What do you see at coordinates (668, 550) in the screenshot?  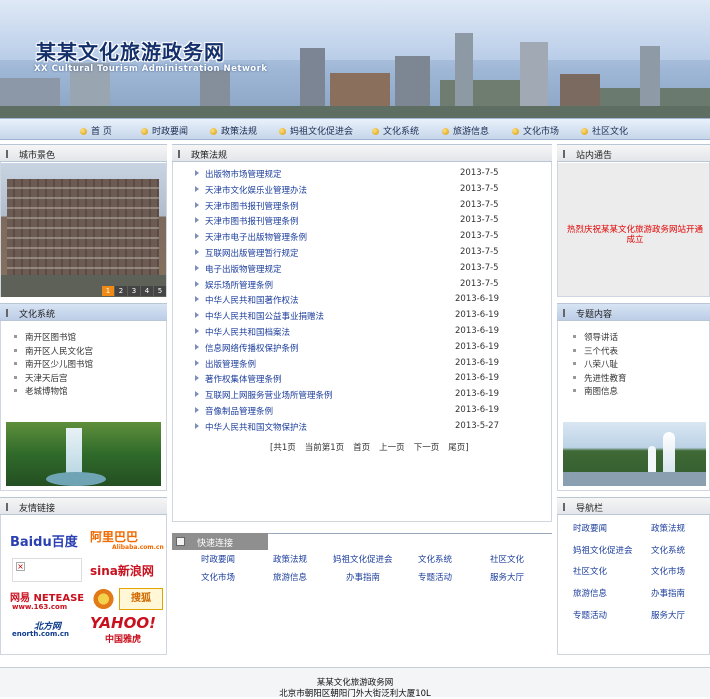 I see `navbar-link: 文化系统` at bounding box center [668, 550].